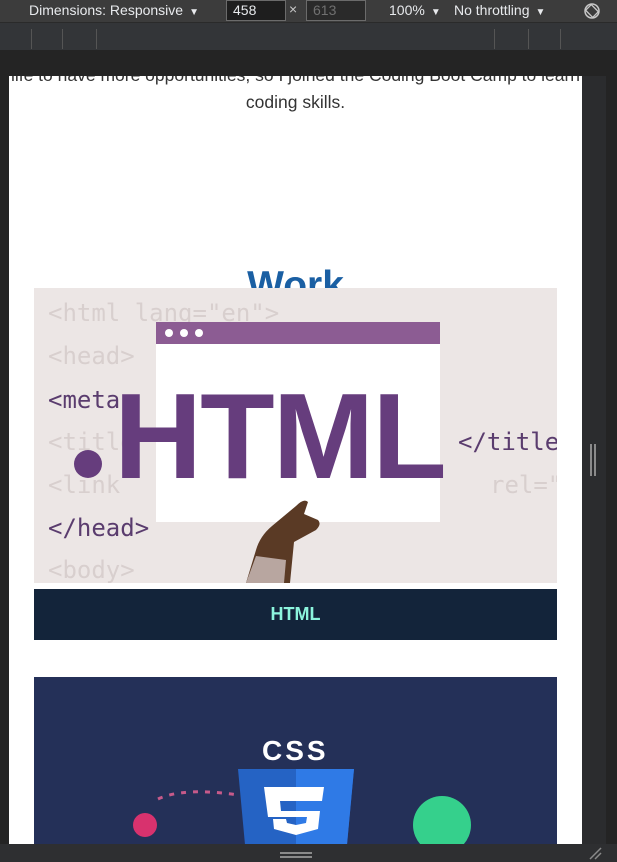 This screenshot has width=617, height=862. What do you see at coordinates (279, 436) in the screenshot?
I see `html-big-word: HTML` at bounding box center [279, 436].